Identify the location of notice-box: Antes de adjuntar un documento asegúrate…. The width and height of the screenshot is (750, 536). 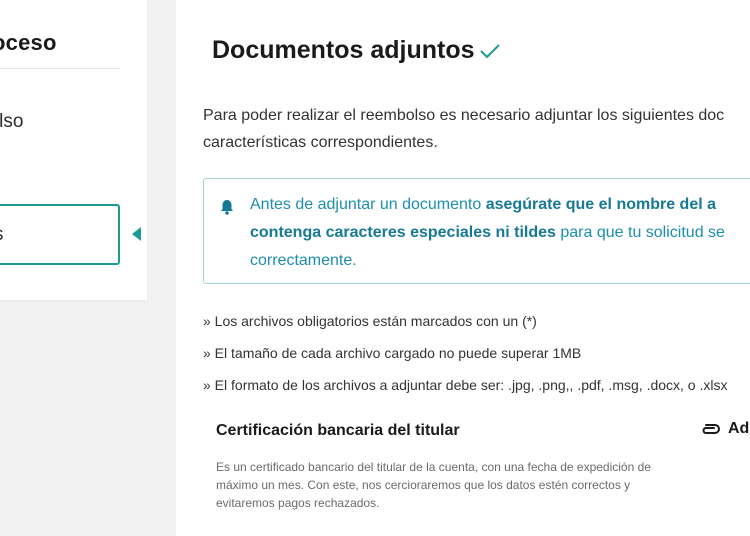
(476, 231).